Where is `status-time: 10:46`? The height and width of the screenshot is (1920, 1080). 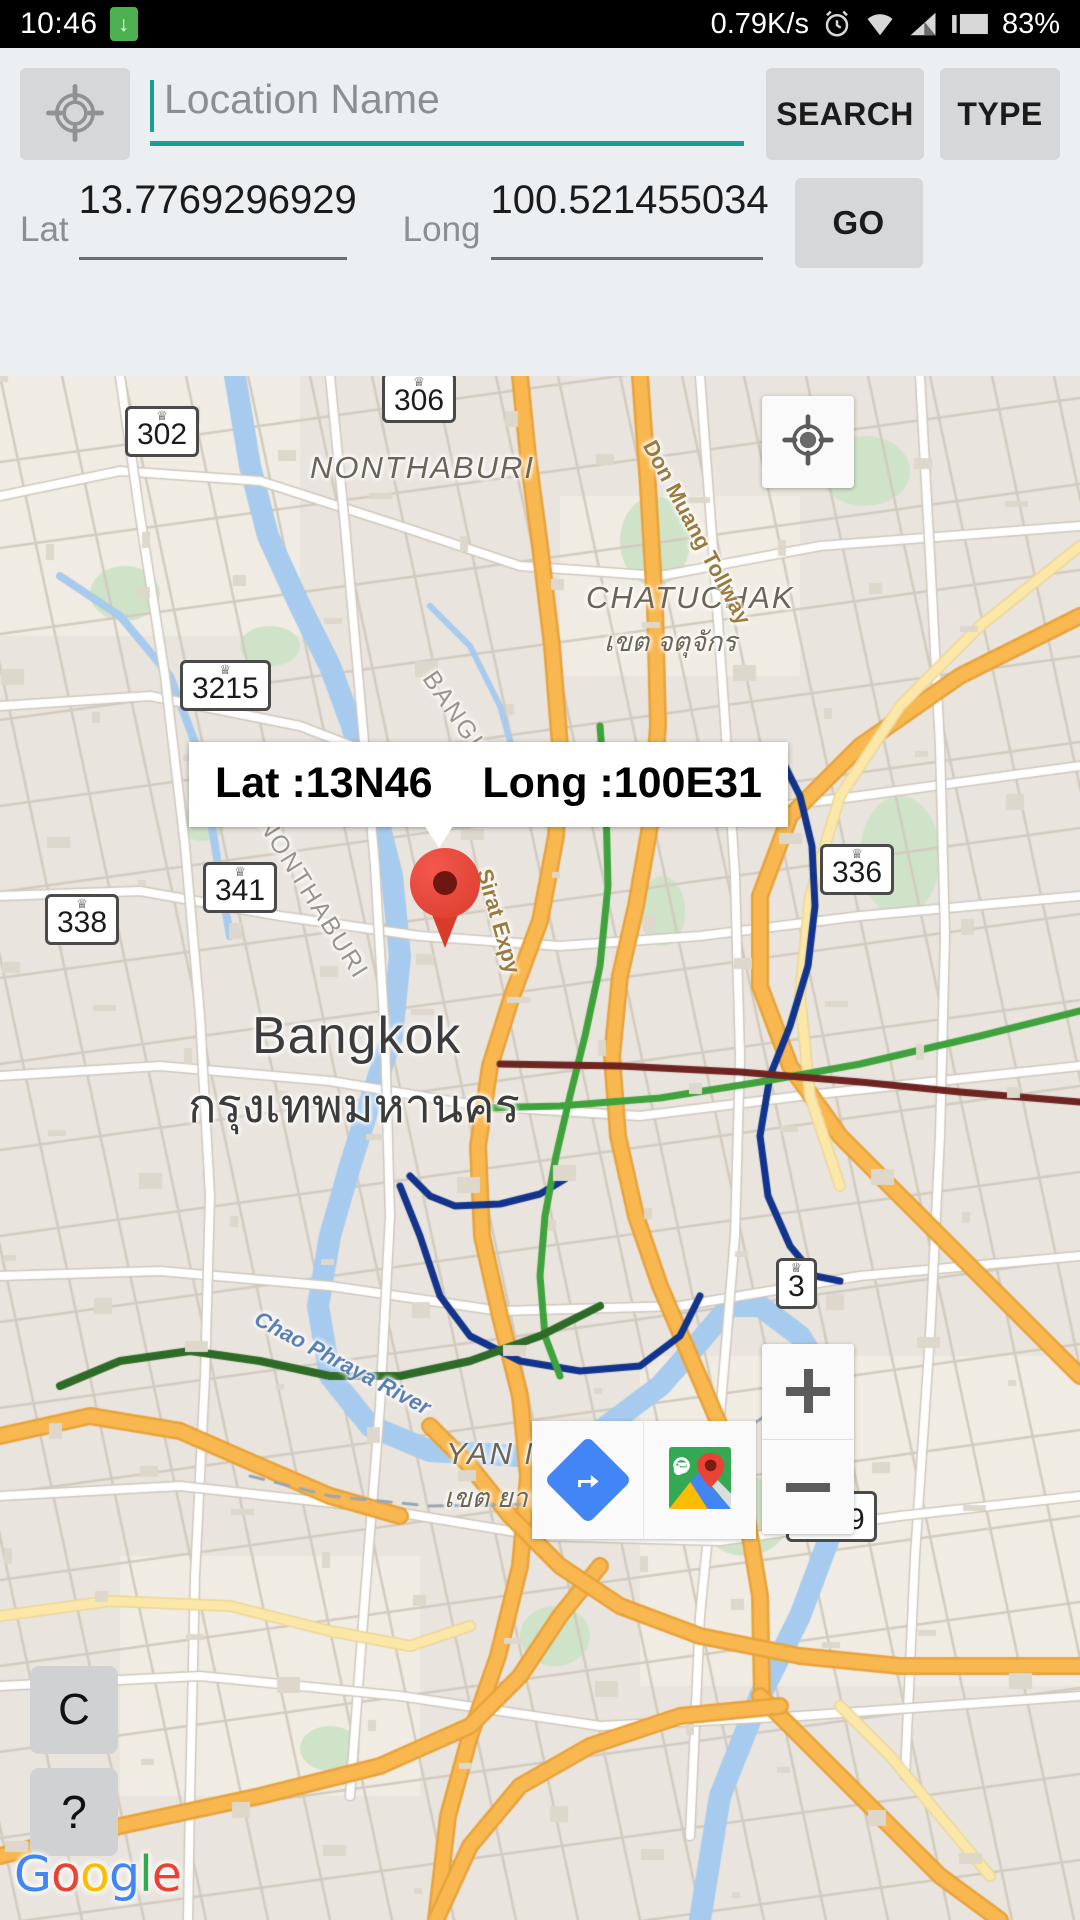 status-time: 10:46 is located at coordinates (59, 23).